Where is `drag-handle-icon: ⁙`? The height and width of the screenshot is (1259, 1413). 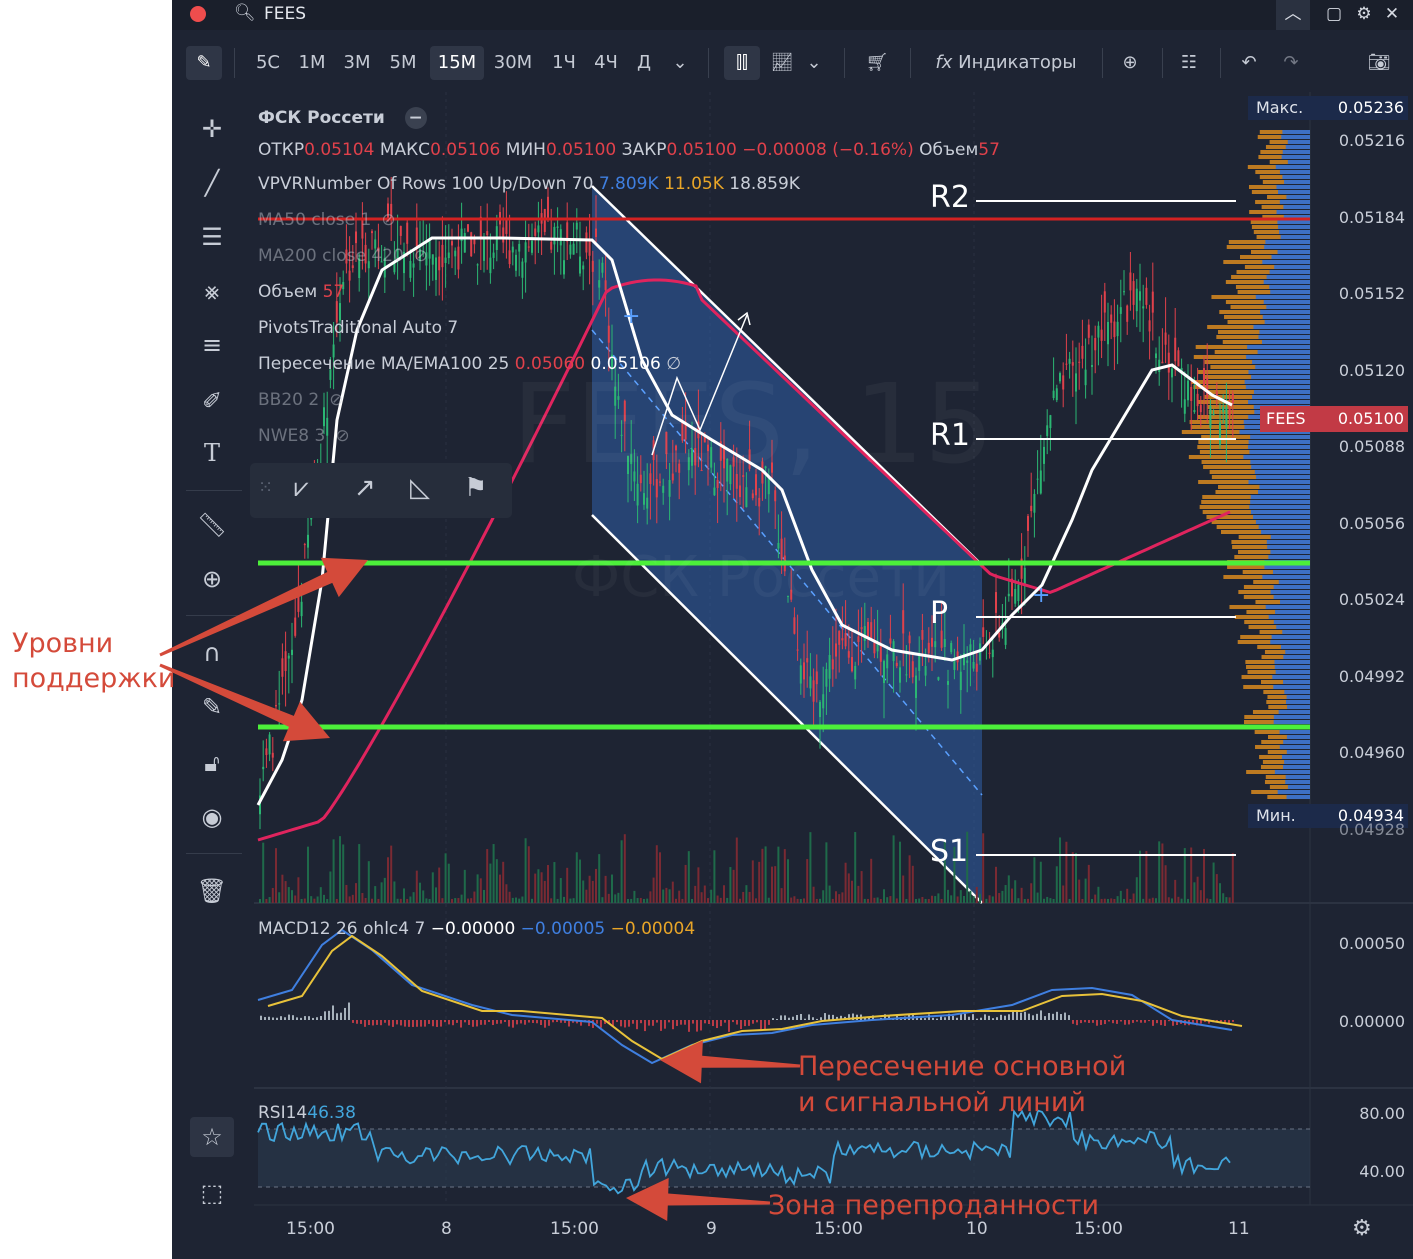 drag-handle-icon: ⁙ is located at coordinates (265, 487).